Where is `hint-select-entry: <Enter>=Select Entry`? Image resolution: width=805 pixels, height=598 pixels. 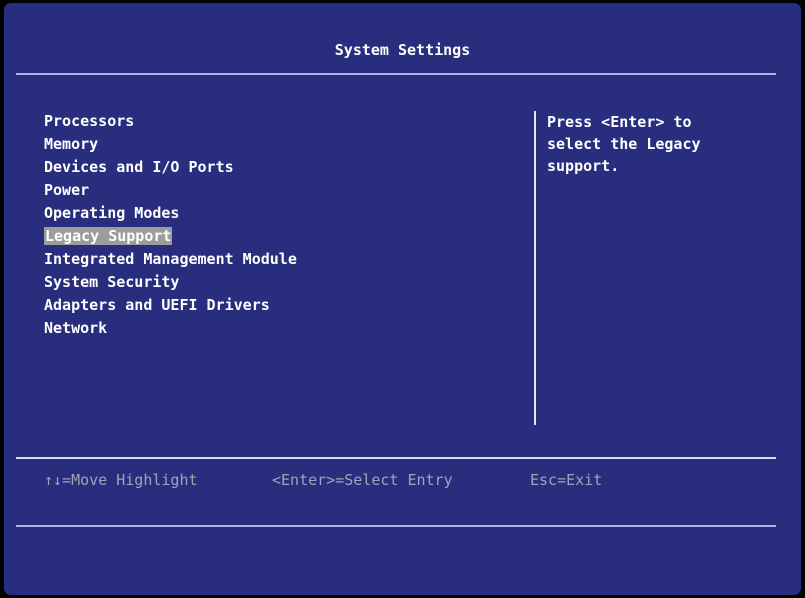
hint-select-entry: <Enter>=Select Entry is located at coordinates (362, 480).